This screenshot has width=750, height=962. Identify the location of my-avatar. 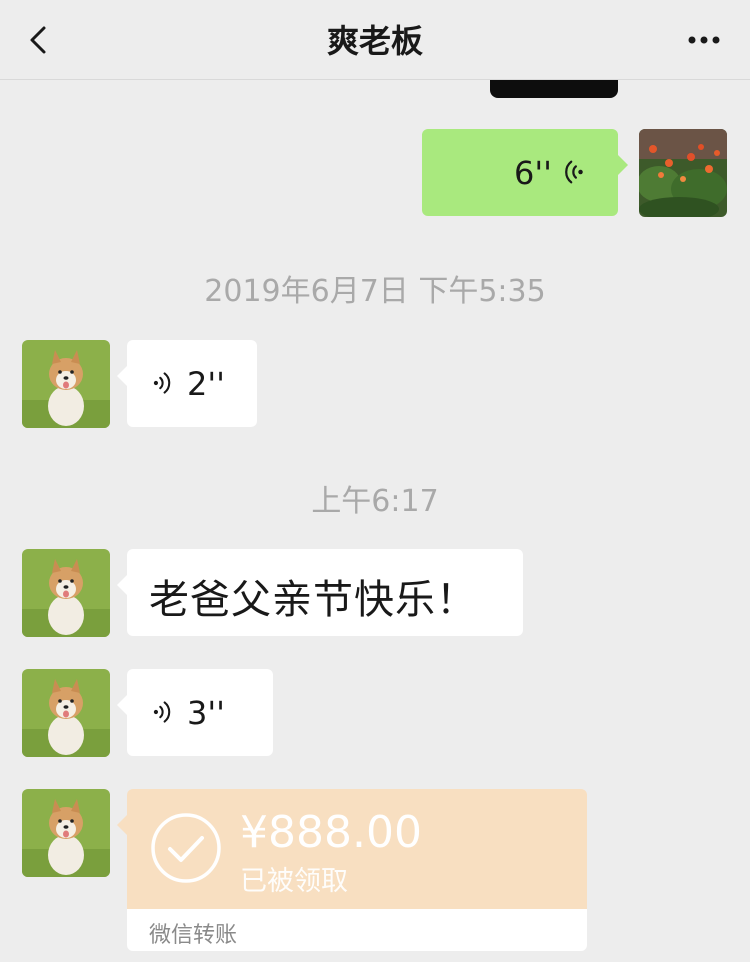
(683, 173).